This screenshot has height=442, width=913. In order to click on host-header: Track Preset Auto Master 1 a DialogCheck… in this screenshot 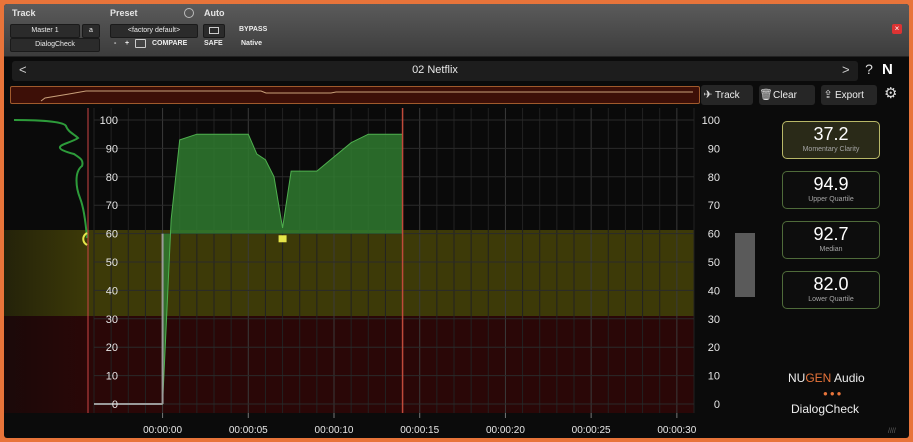, I will do `click(456, 30)`.